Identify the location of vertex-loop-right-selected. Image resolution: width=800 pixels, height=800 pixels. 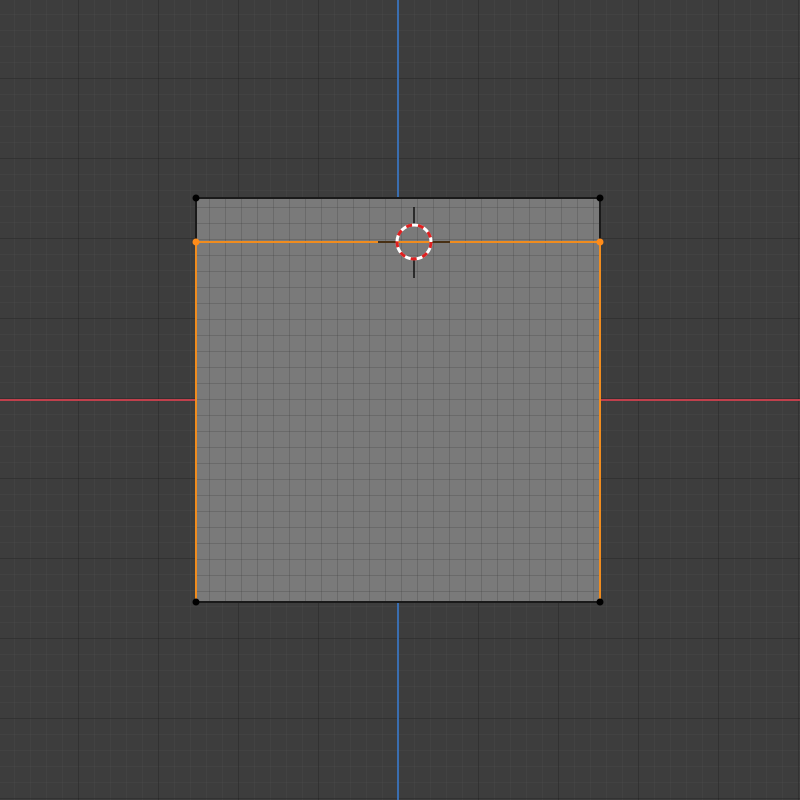
(600, 242).